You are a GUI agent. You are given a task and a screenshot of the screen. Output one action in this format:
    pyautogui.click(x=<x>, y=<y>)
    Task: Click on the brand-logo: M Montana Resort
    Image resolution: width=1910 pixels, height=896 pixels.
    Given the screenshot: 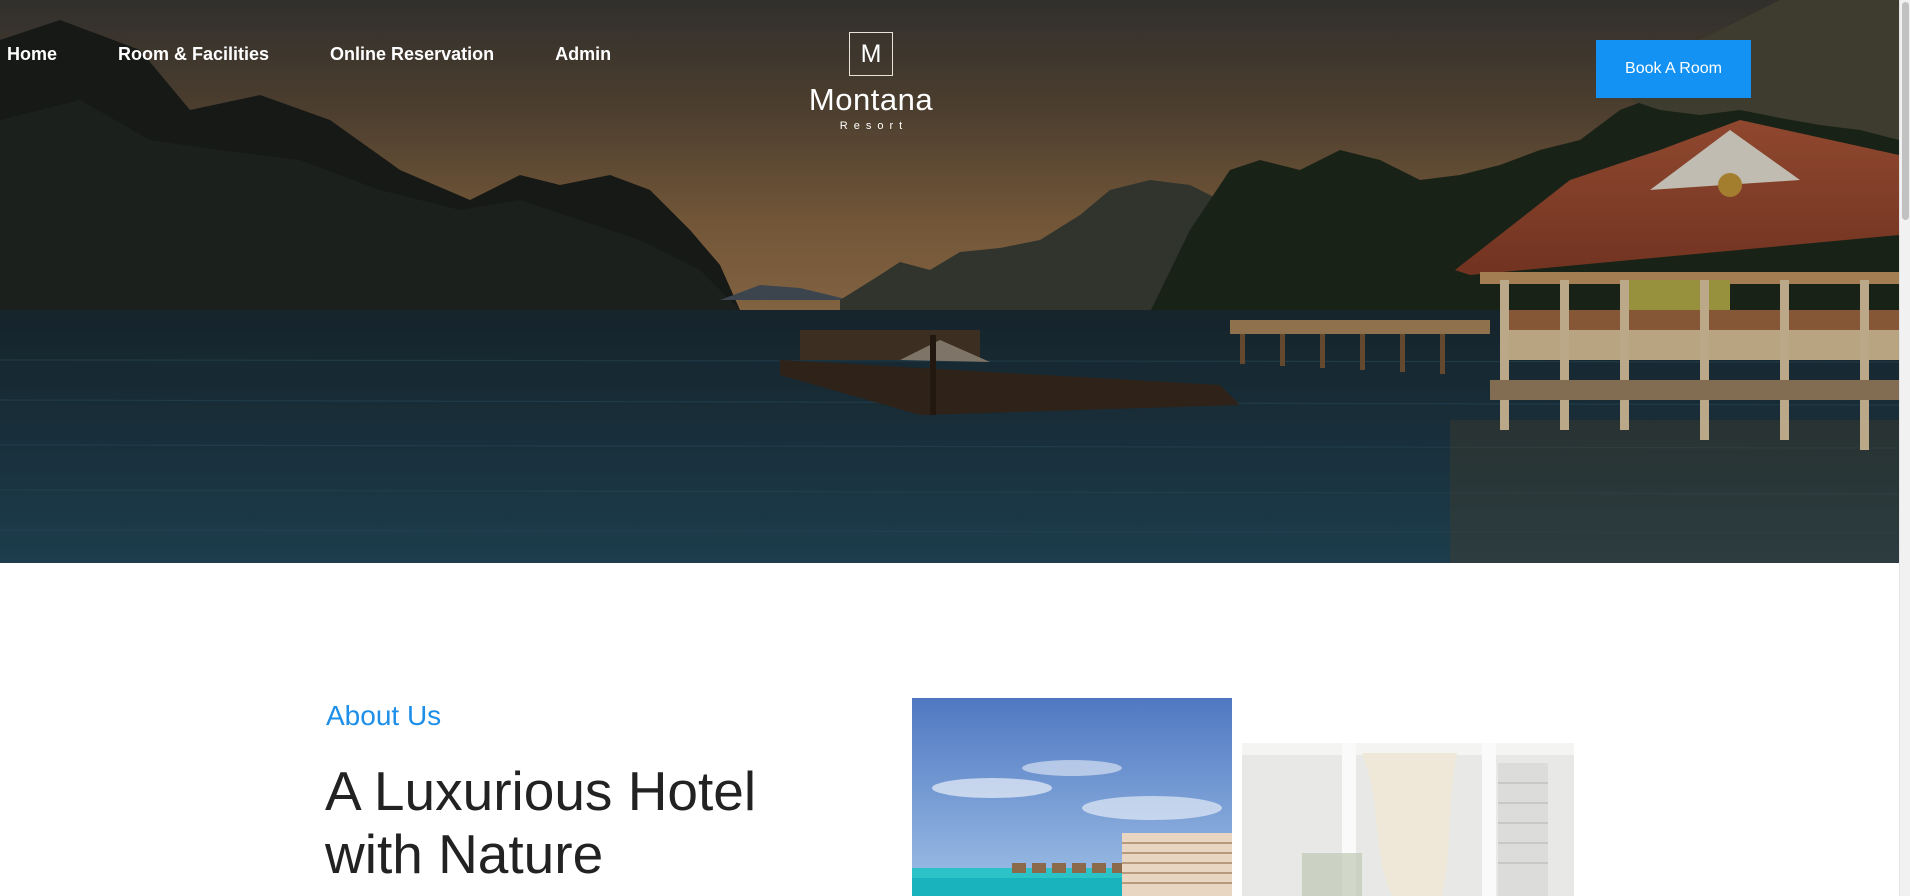 What is the action you would take?
    pyautogui.click(x=871, y=82)
    